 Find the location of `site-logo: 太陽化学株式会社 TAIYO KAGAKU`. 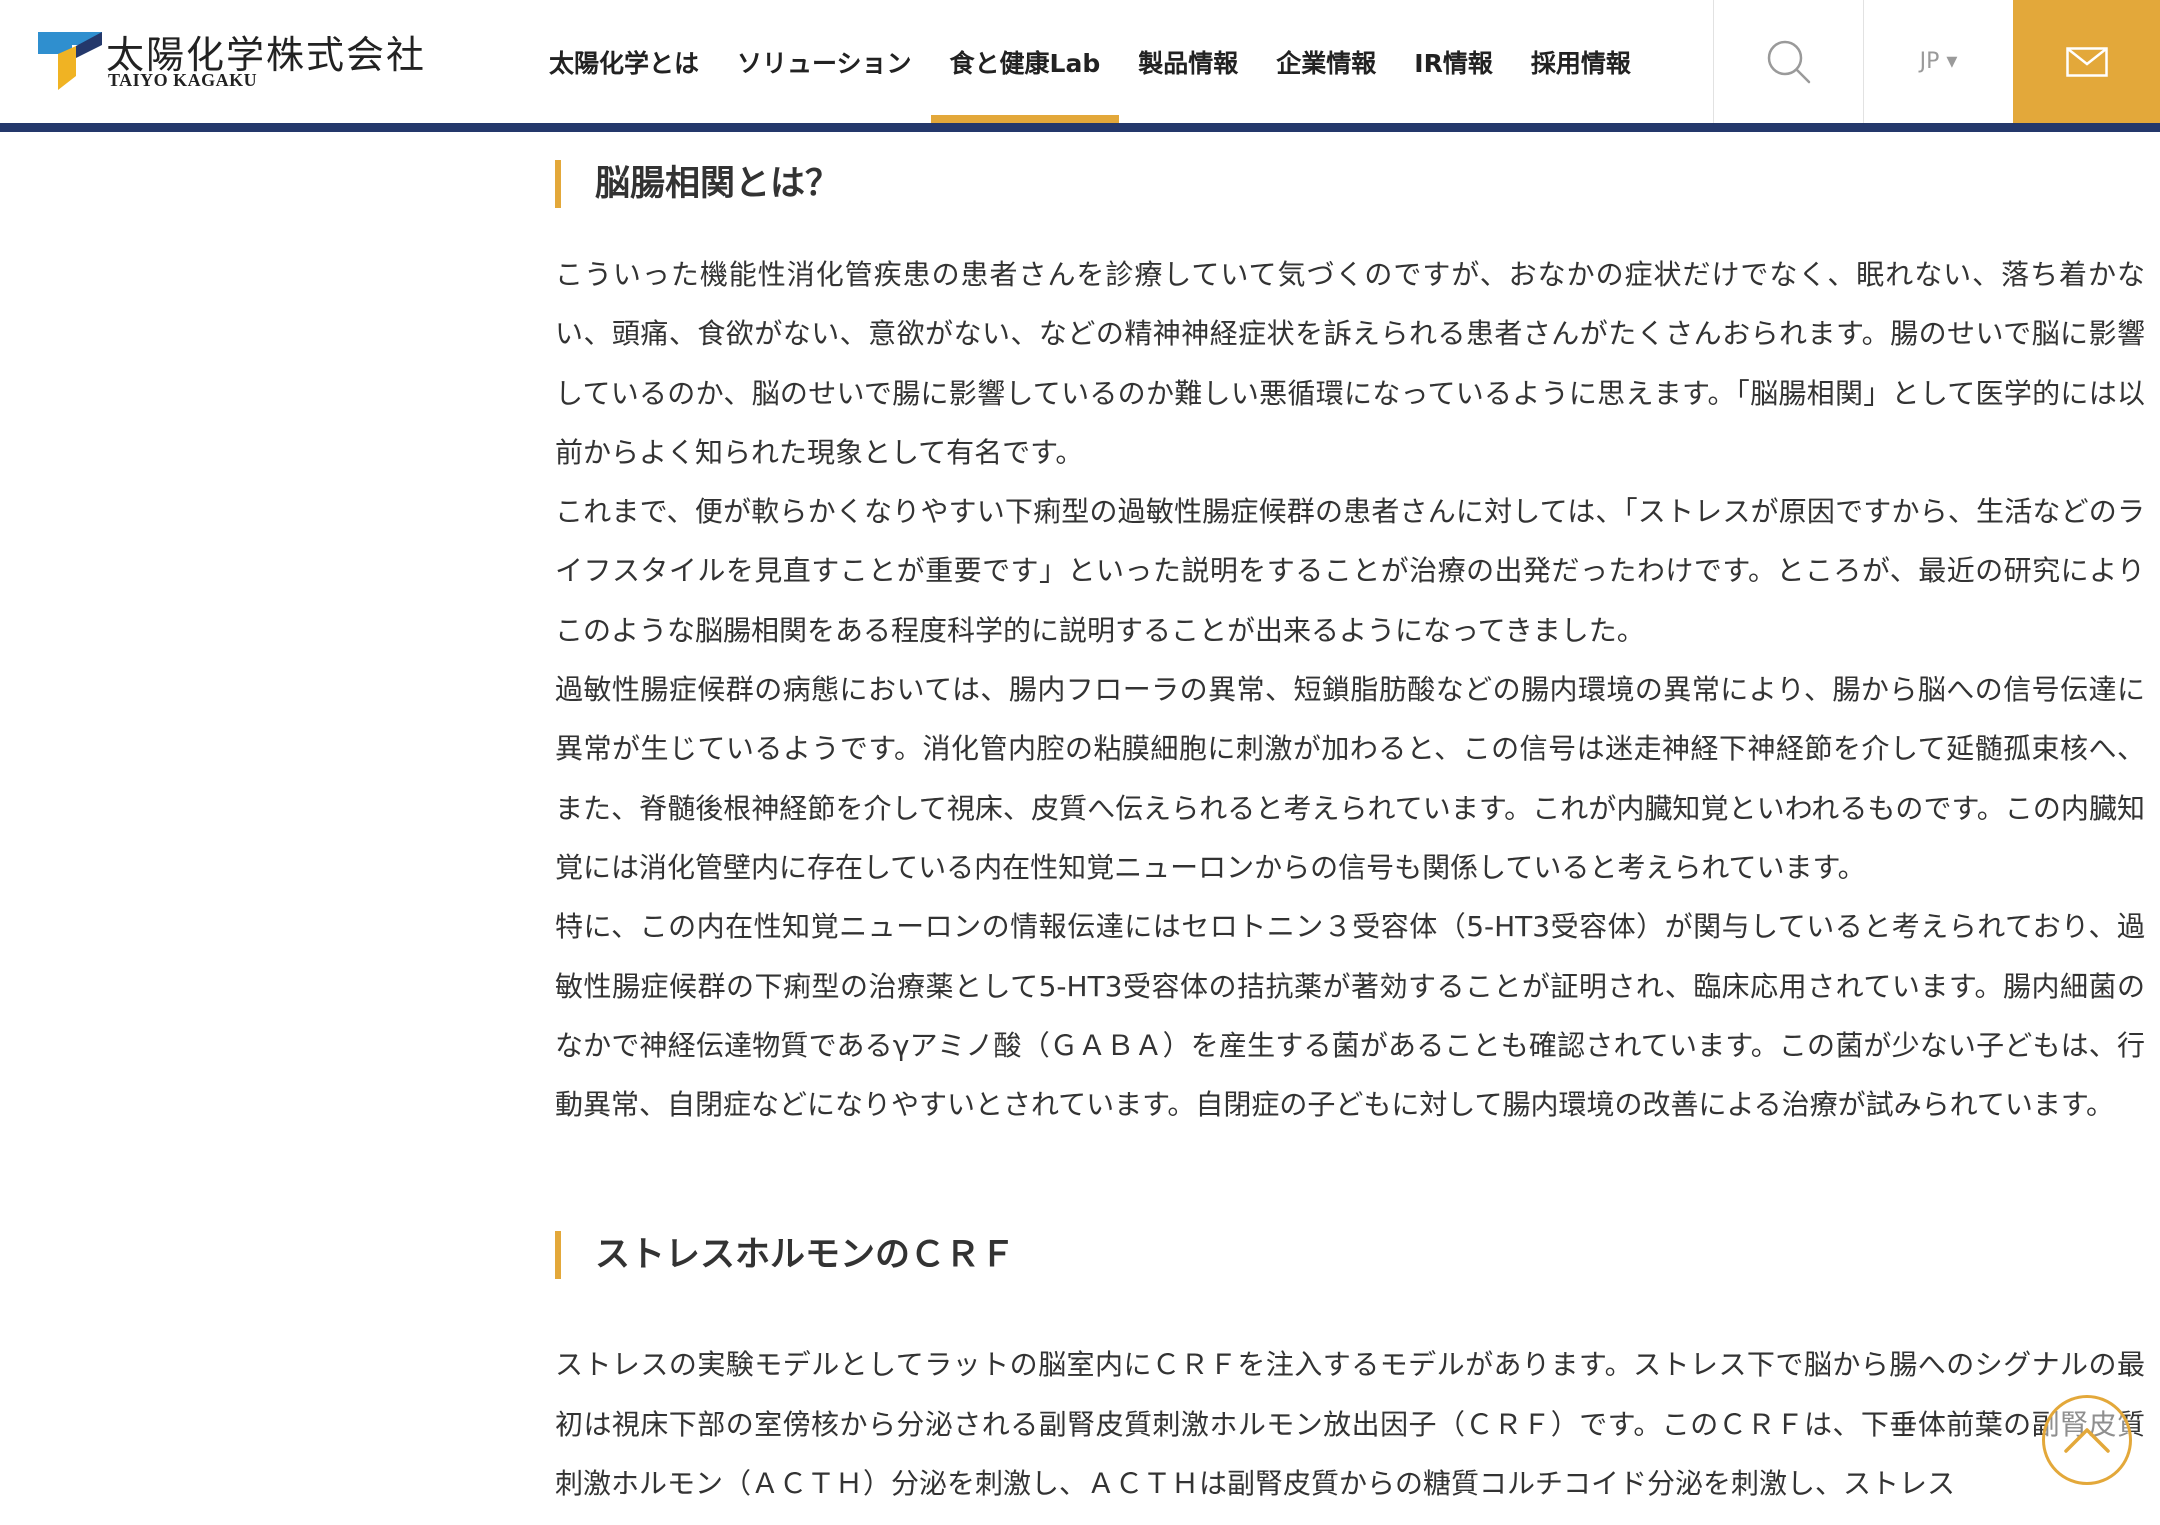

site-logo: 太陽化学株式会社 TAIYO KAGAKU is located at coordinates (238, 60).